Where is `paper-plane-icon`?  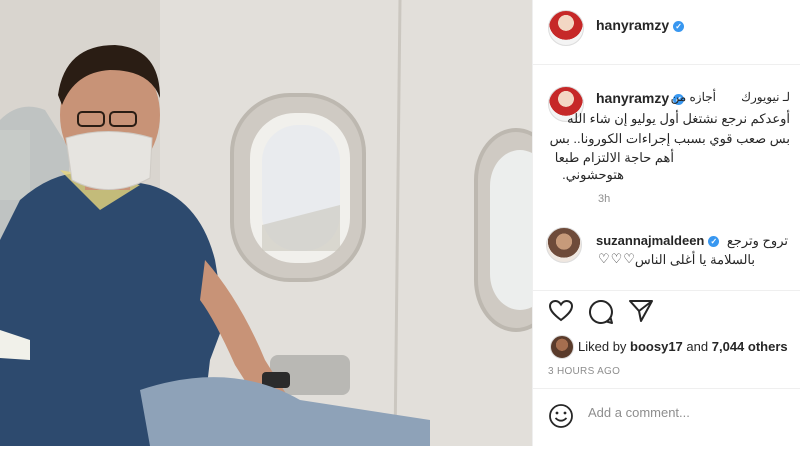
paper-plane-icon is located at coordinates (641, 311).